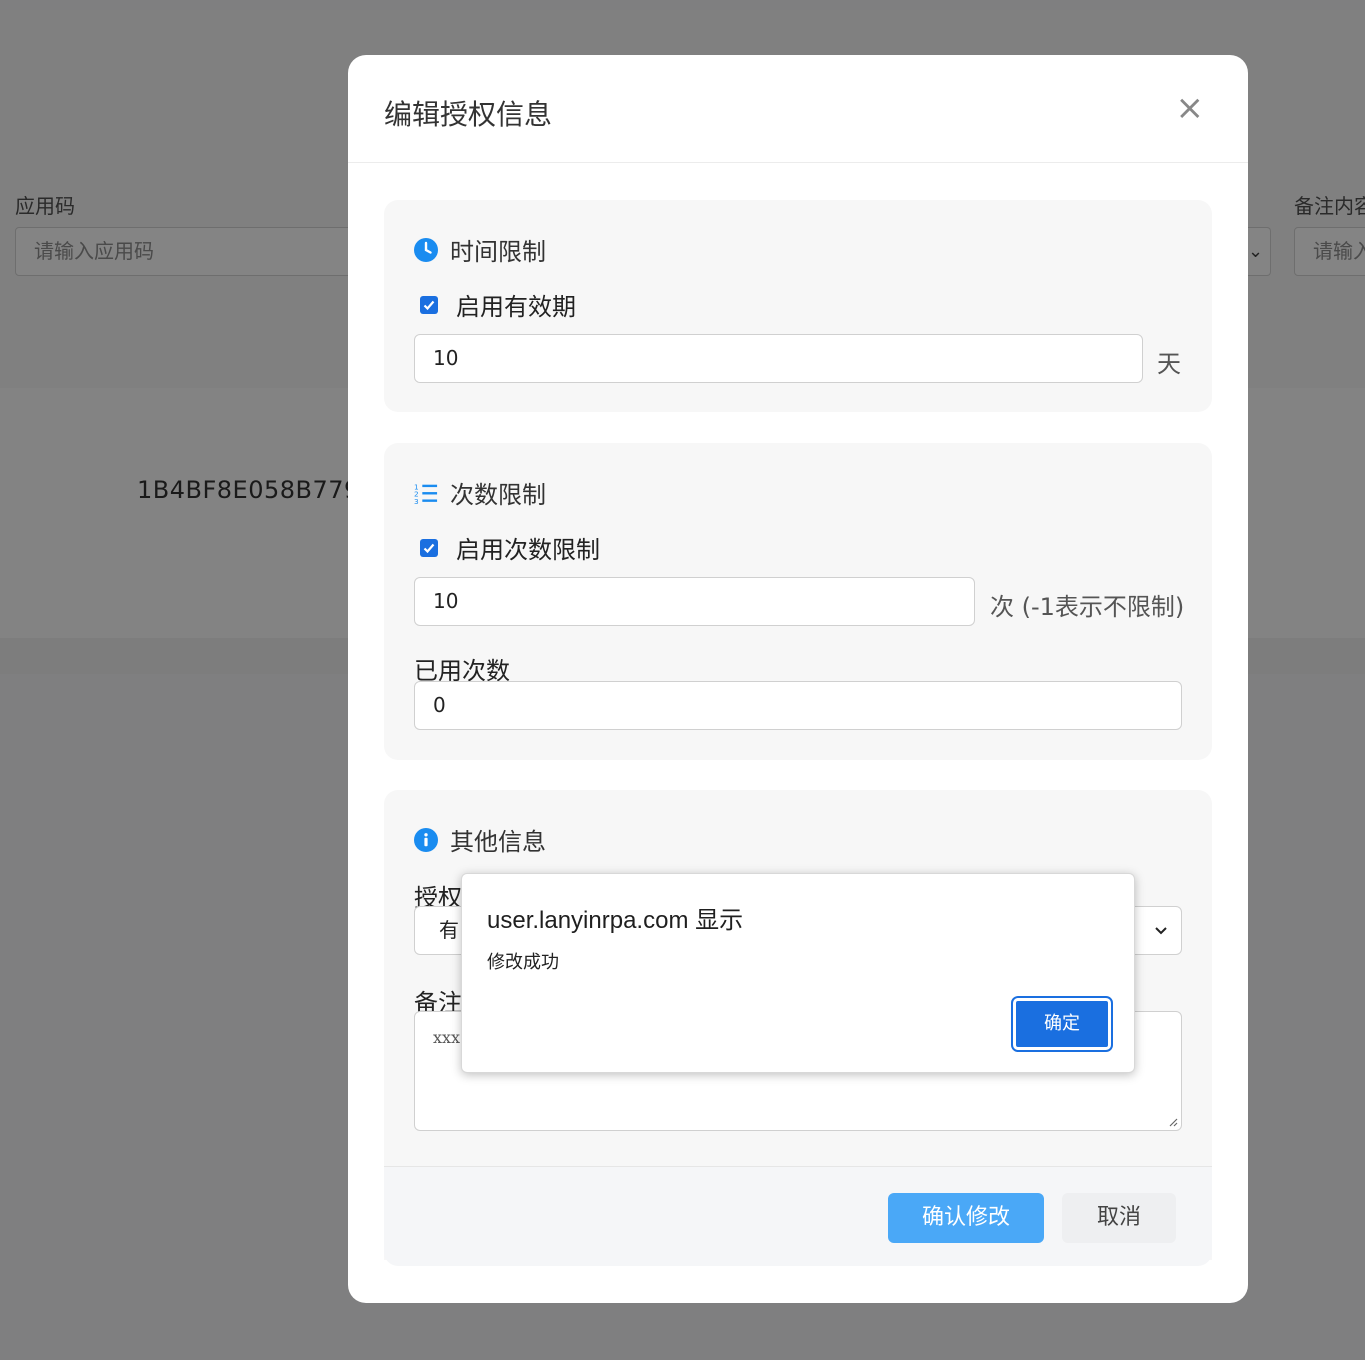 Image resolution: width=1365 pixels, height=1360 pixels. Describe the element at coordinates (426, 249) in the screenshot. I see `clock-icon` at that location.